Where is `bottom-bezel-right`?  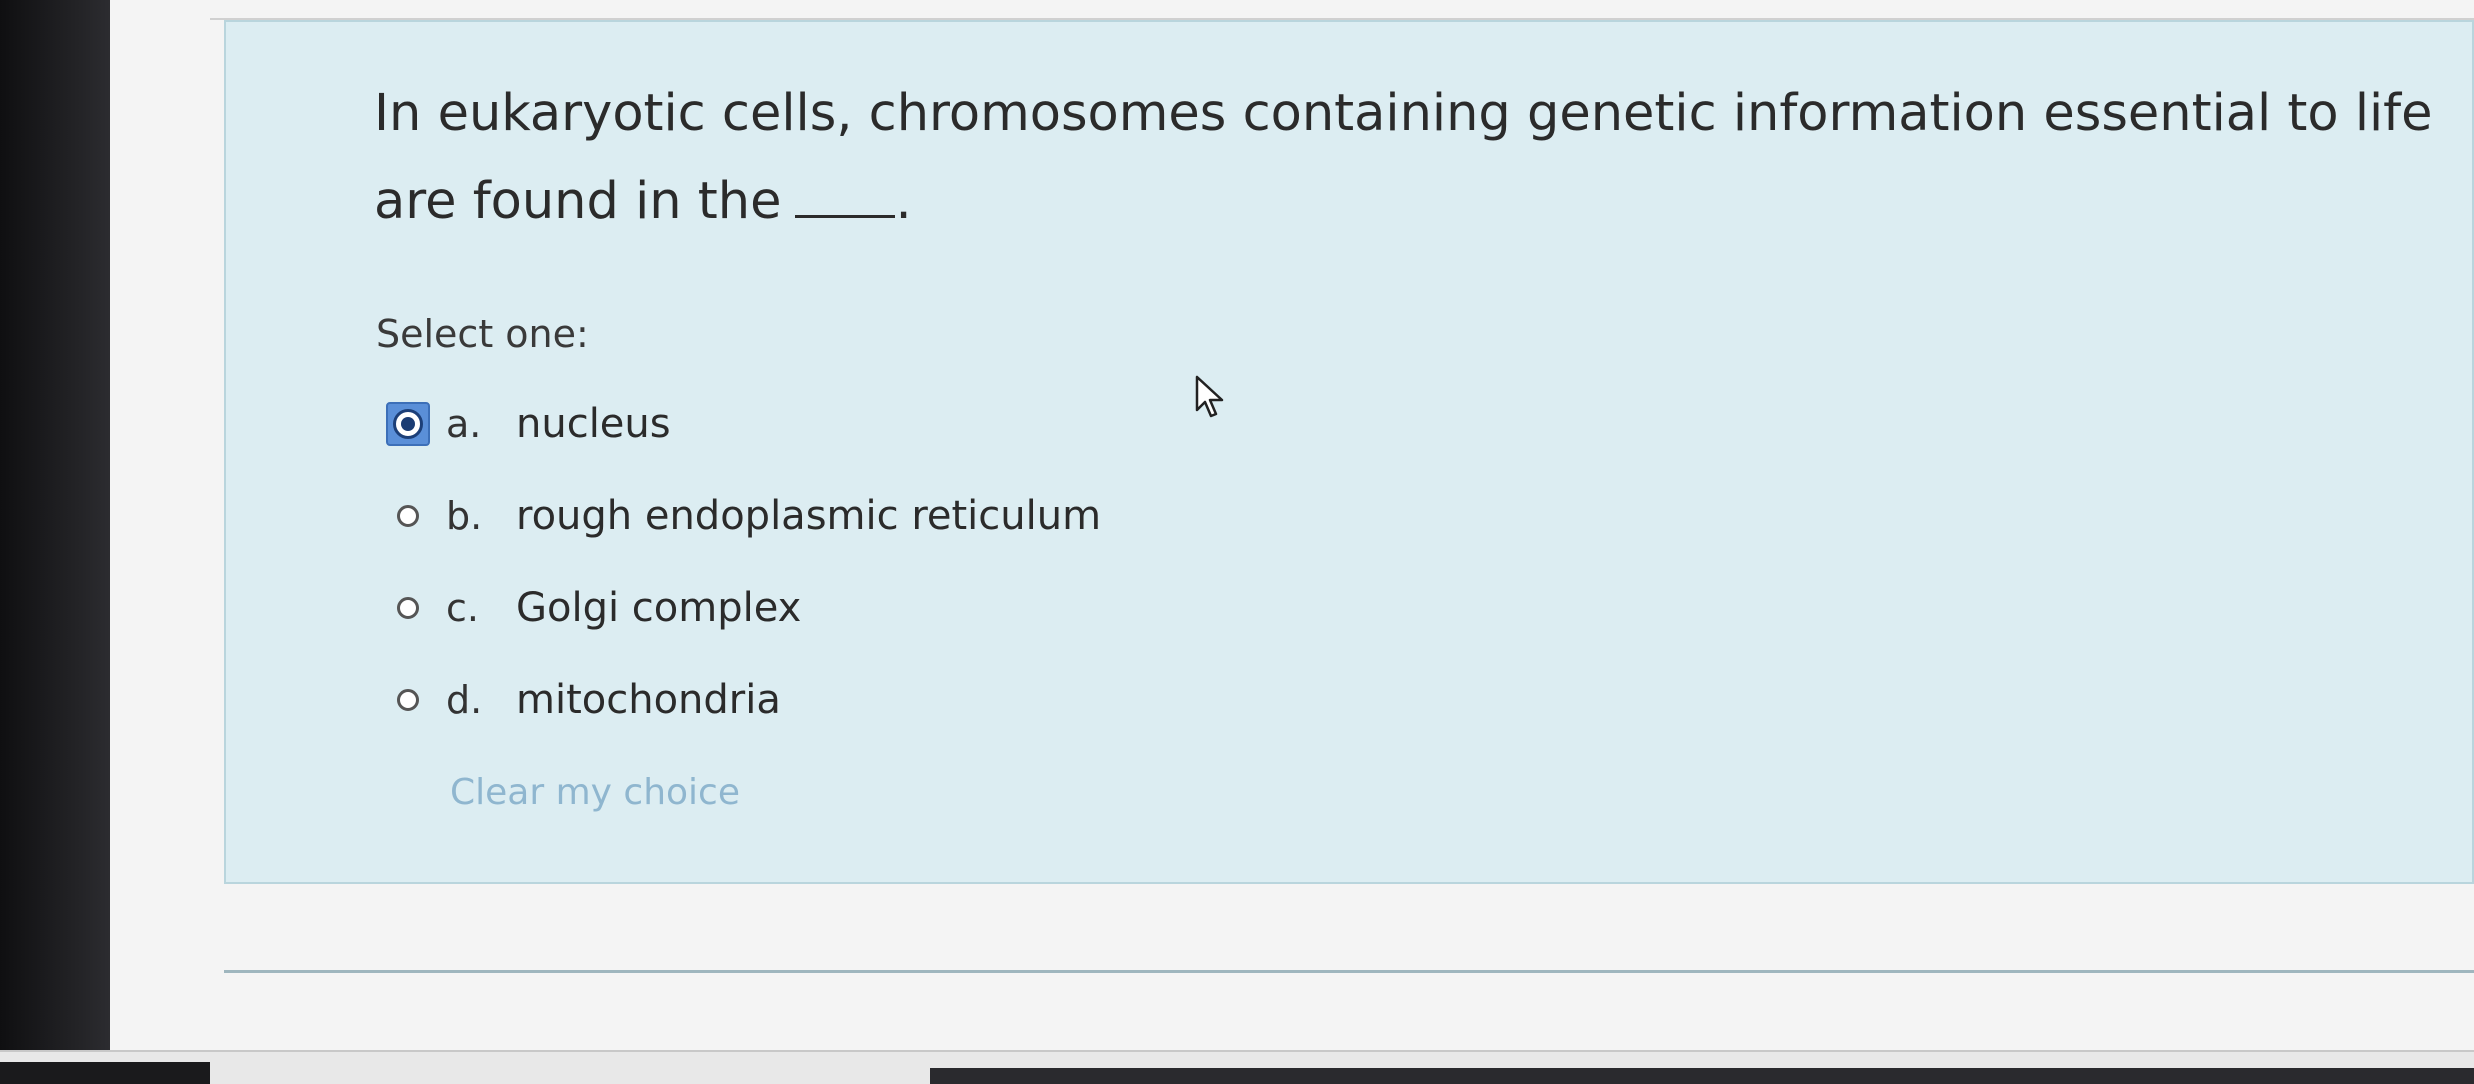
bottom-bezel-right is located at coordinates (1702, 1076).